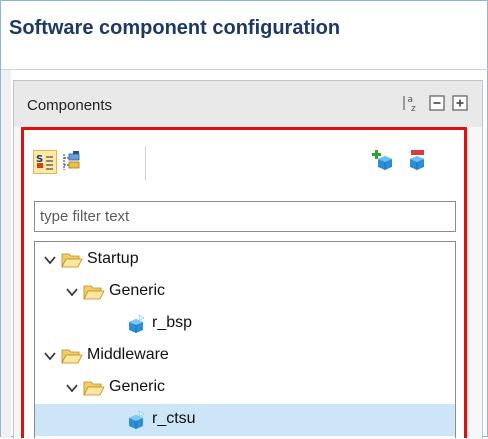 This screenshot has width=488, height=439. What do you see at coordinates (460, 103) in the screenshot?
I see `expand-all-icon` at bounding box center [460, 103].